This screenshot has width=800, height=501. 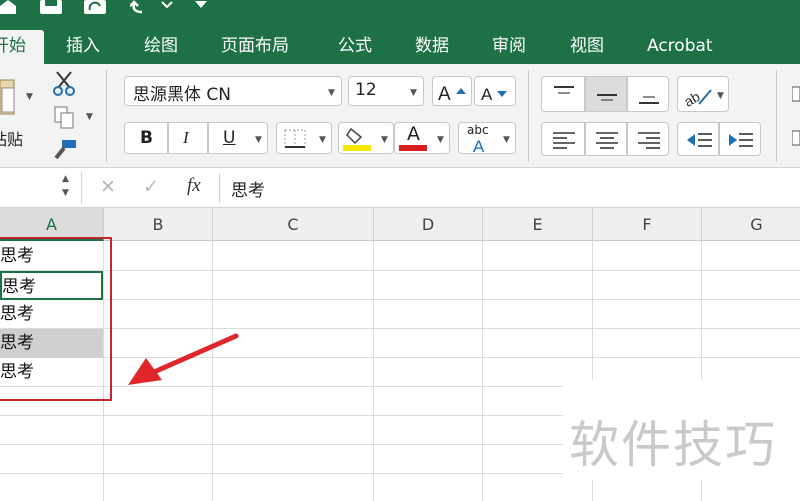 I want to click on column-header-g: G, so click(x=751, y=224).